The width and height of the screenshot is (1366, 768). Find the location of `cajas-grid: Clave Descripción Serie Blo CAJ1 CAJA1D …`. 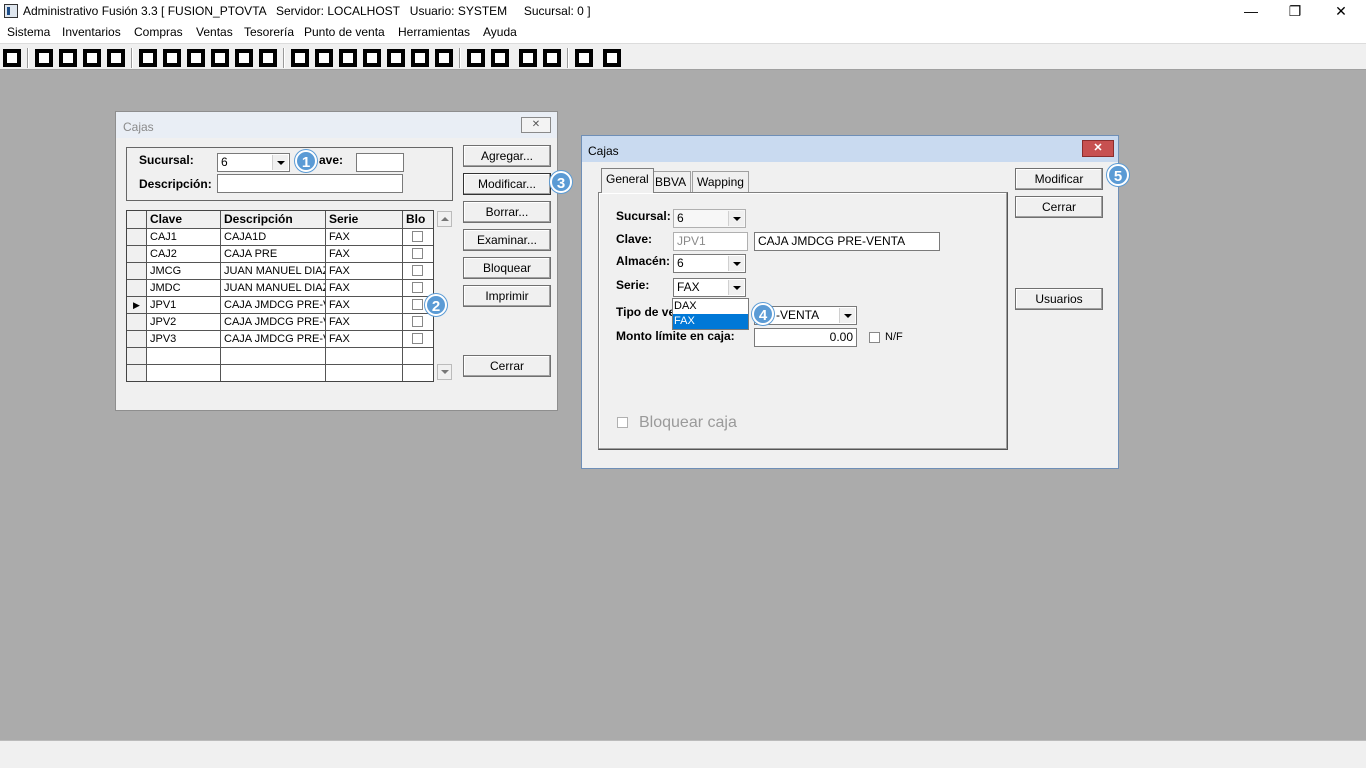

cajas-grid: Clave Descripción Serie Blo CAJ1 CAJA1D … is located at coordinates (280, 296).